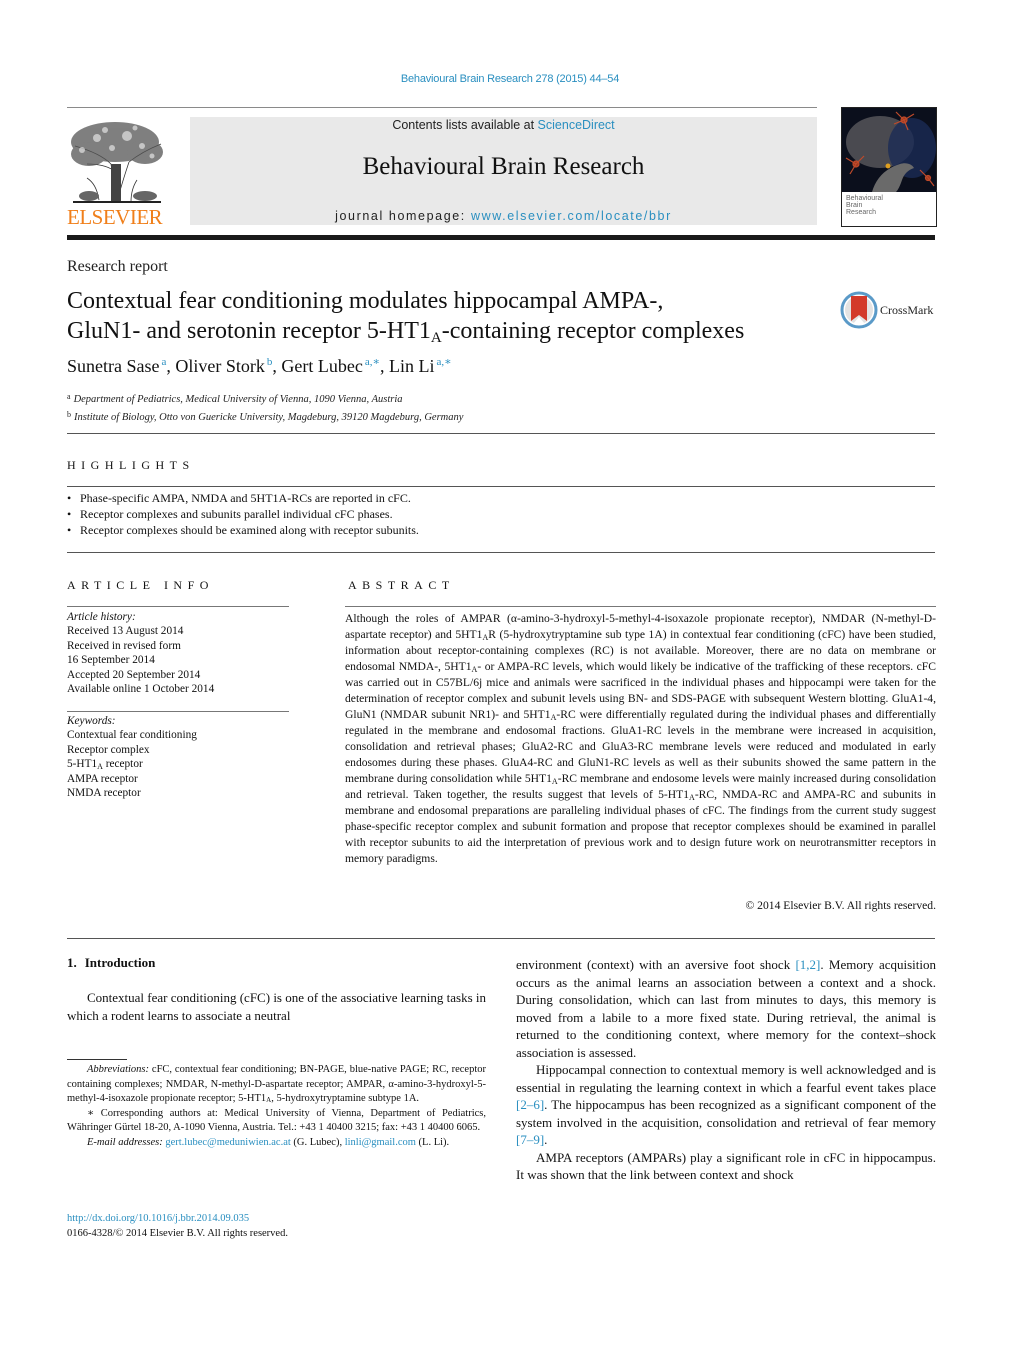  Describe the element at coordinates (864, 198) in the screenshot. I see `cover-caption-line: Behavioural` at that location.